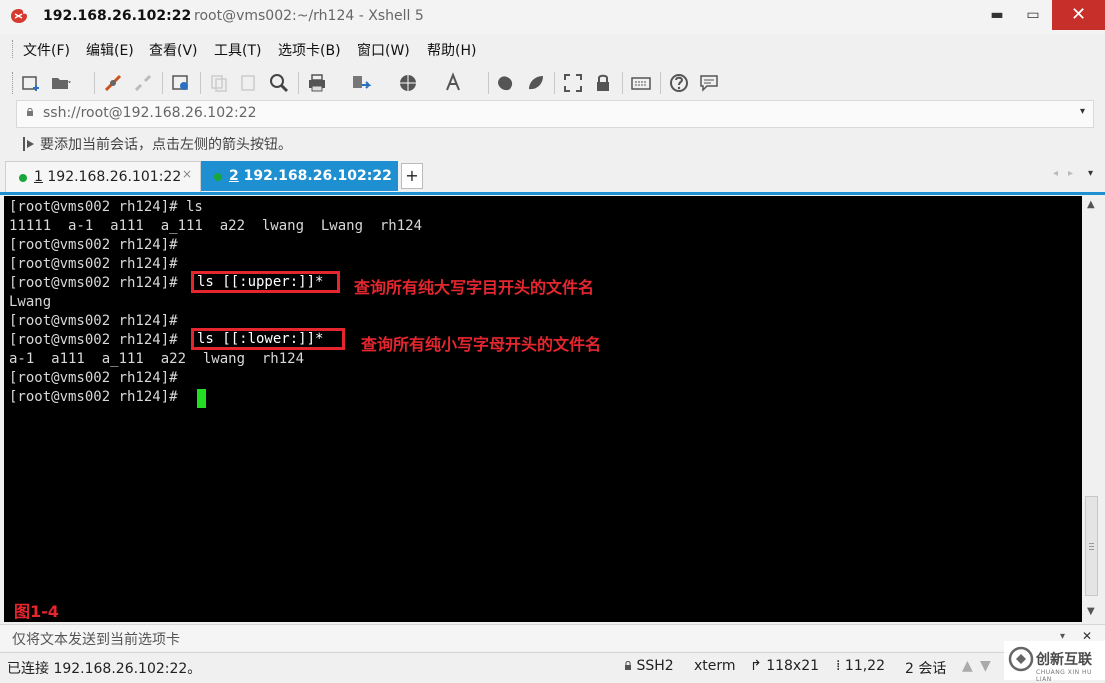 The image size is (1105, 683). Describe the element at coordinates (383, 50) in the screenshot. I see `menu-window: 窗口(W)` at that location.